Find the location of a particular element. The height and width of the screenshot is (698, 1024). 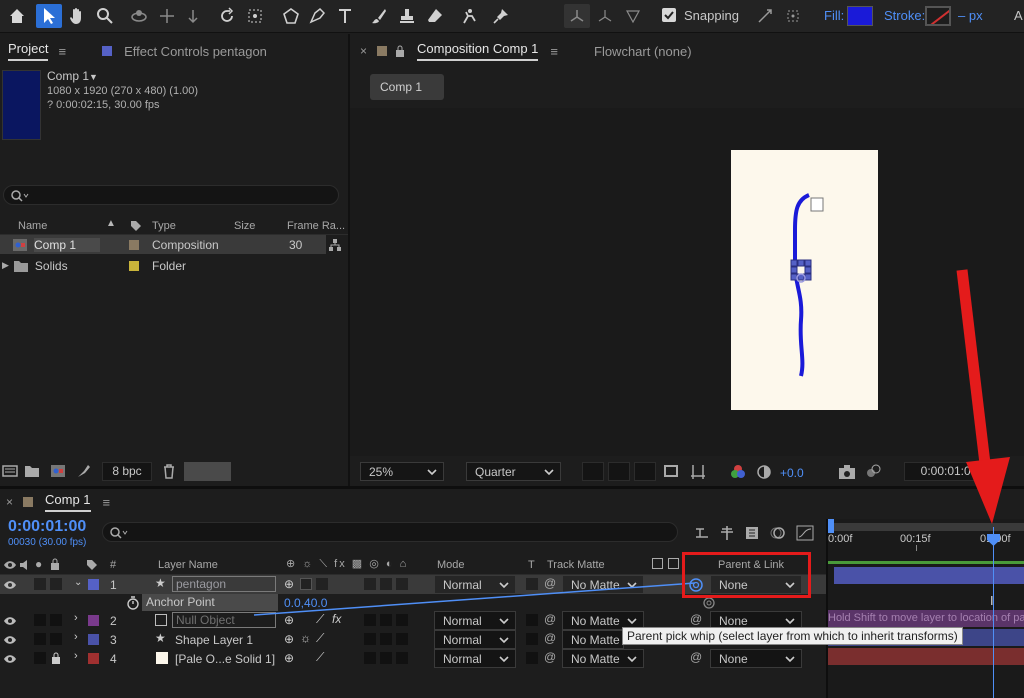

column-size: Size is located at coordinates (244, 226).